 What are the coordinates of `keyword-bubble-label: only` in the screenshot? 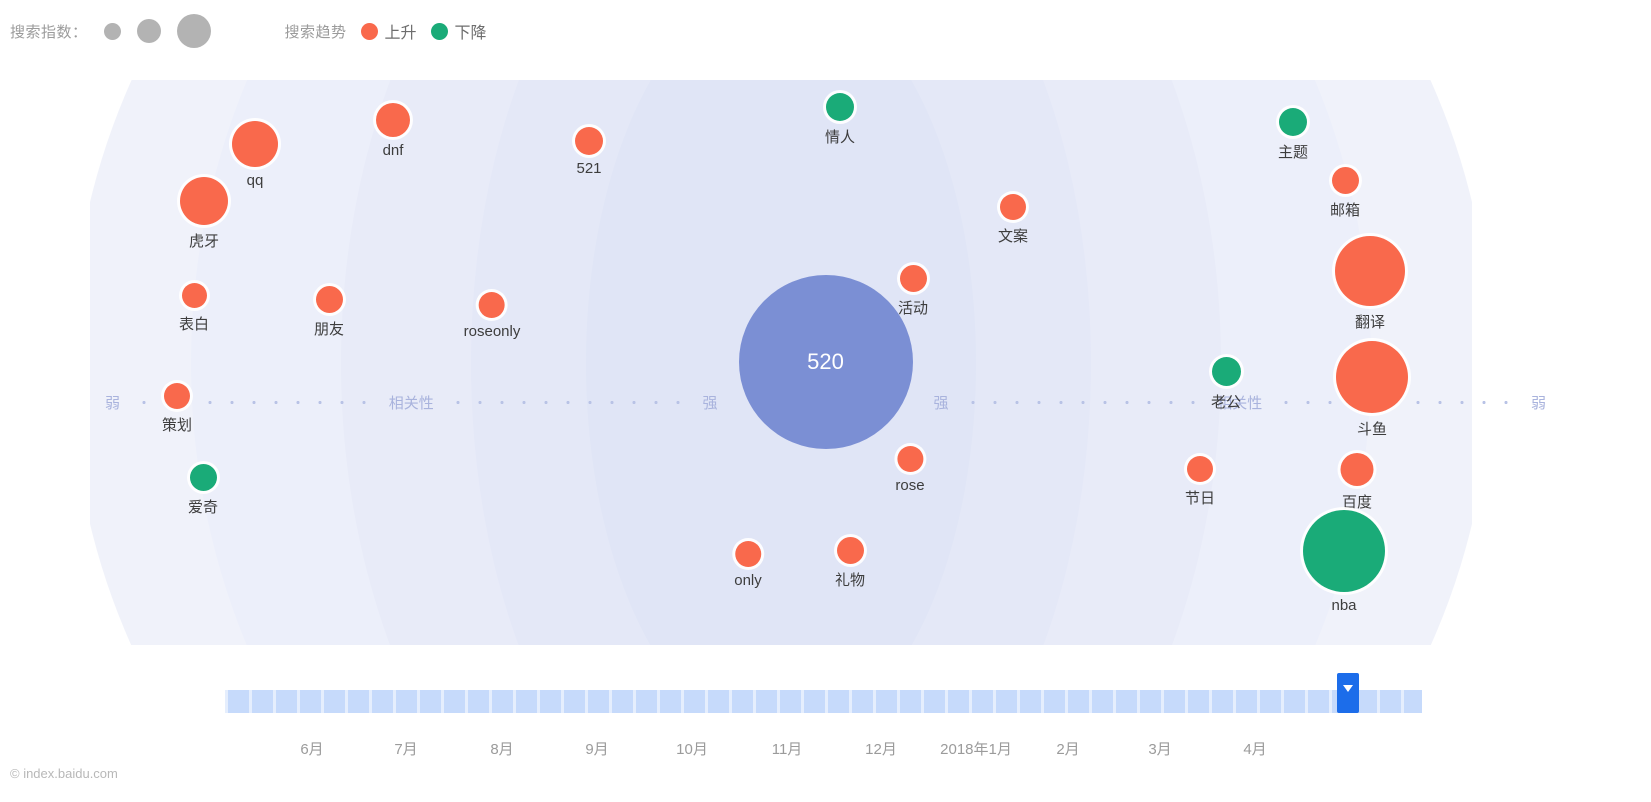 It's located at (748, 580).